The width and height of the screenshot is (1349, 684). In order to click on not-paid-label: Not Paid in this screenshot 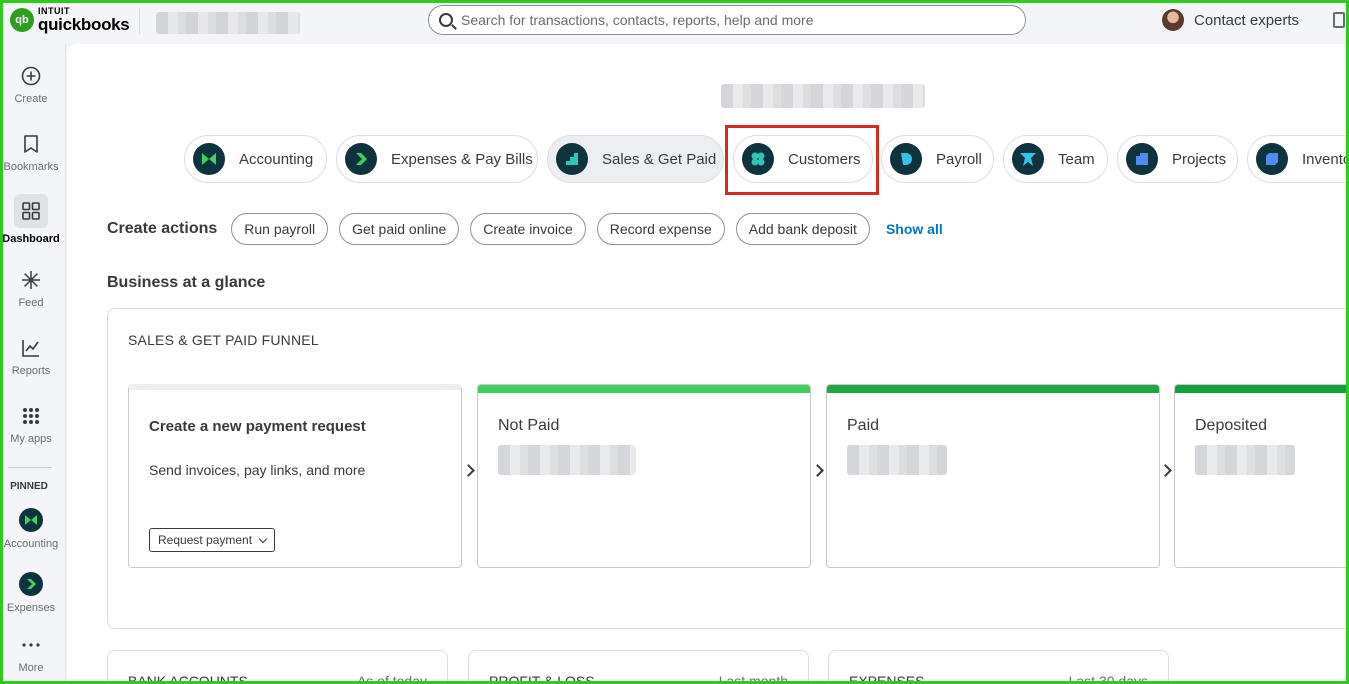, I will do `click(529, 425)`.